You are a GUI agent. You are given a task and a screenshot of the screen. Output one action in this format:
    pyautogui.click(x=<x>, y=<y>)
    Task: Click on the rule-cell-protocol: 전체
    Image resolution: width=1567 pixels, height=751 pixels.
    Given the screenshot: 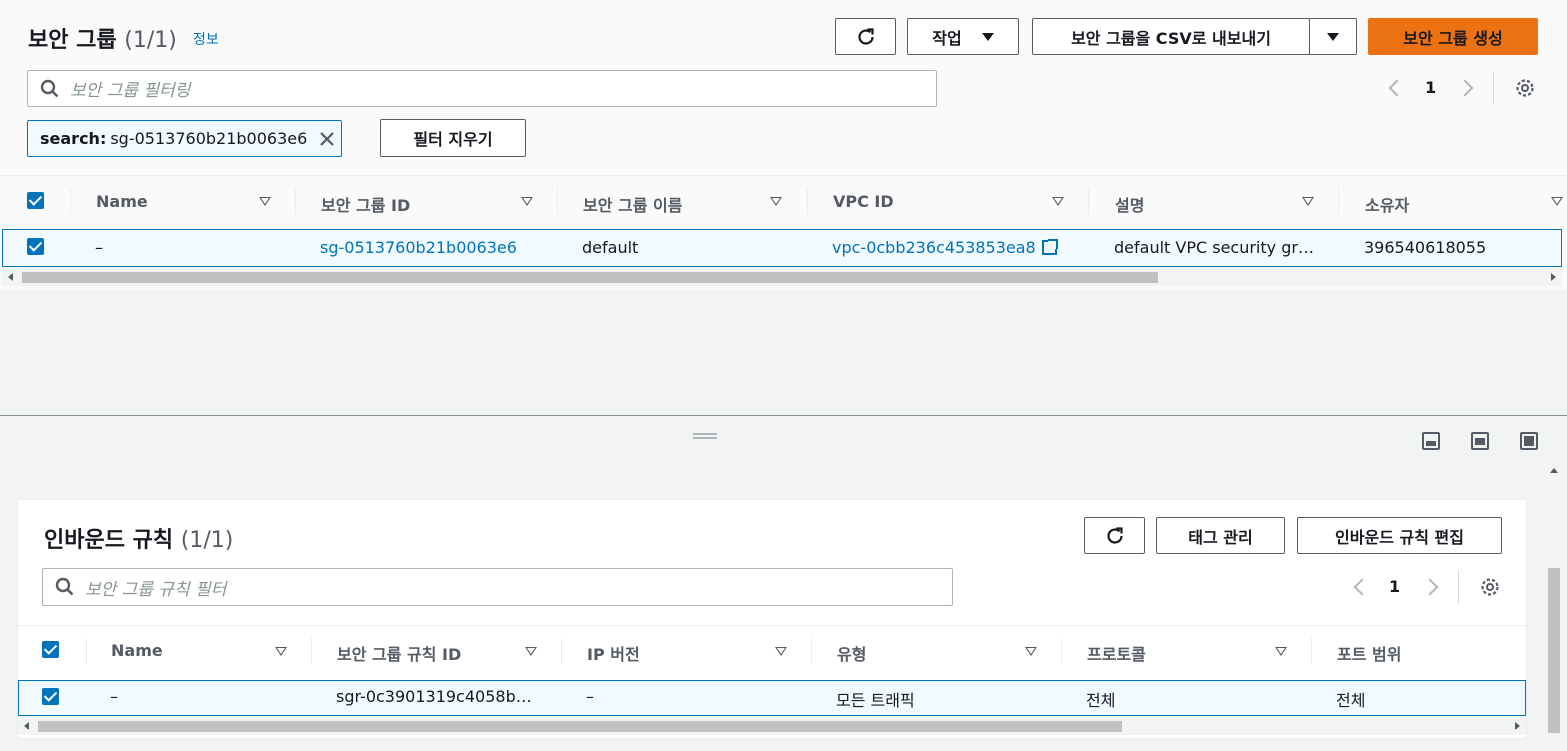 What is the action you would take?
    pyautogui.click(x=1101, y=700)
    